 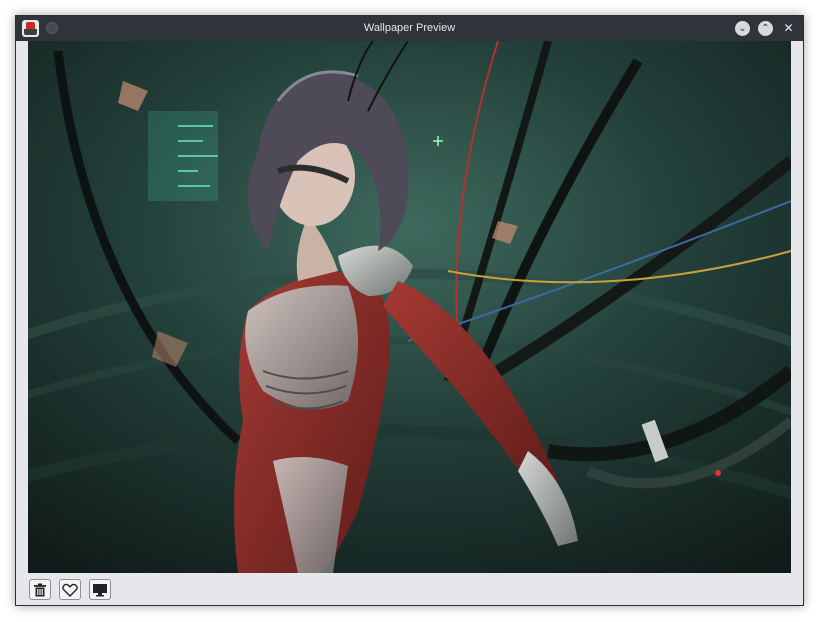 What do you see at coordinates (788, 28) in the screenshot?
I see `close-button: ✕` at bounding box center [788, 28].